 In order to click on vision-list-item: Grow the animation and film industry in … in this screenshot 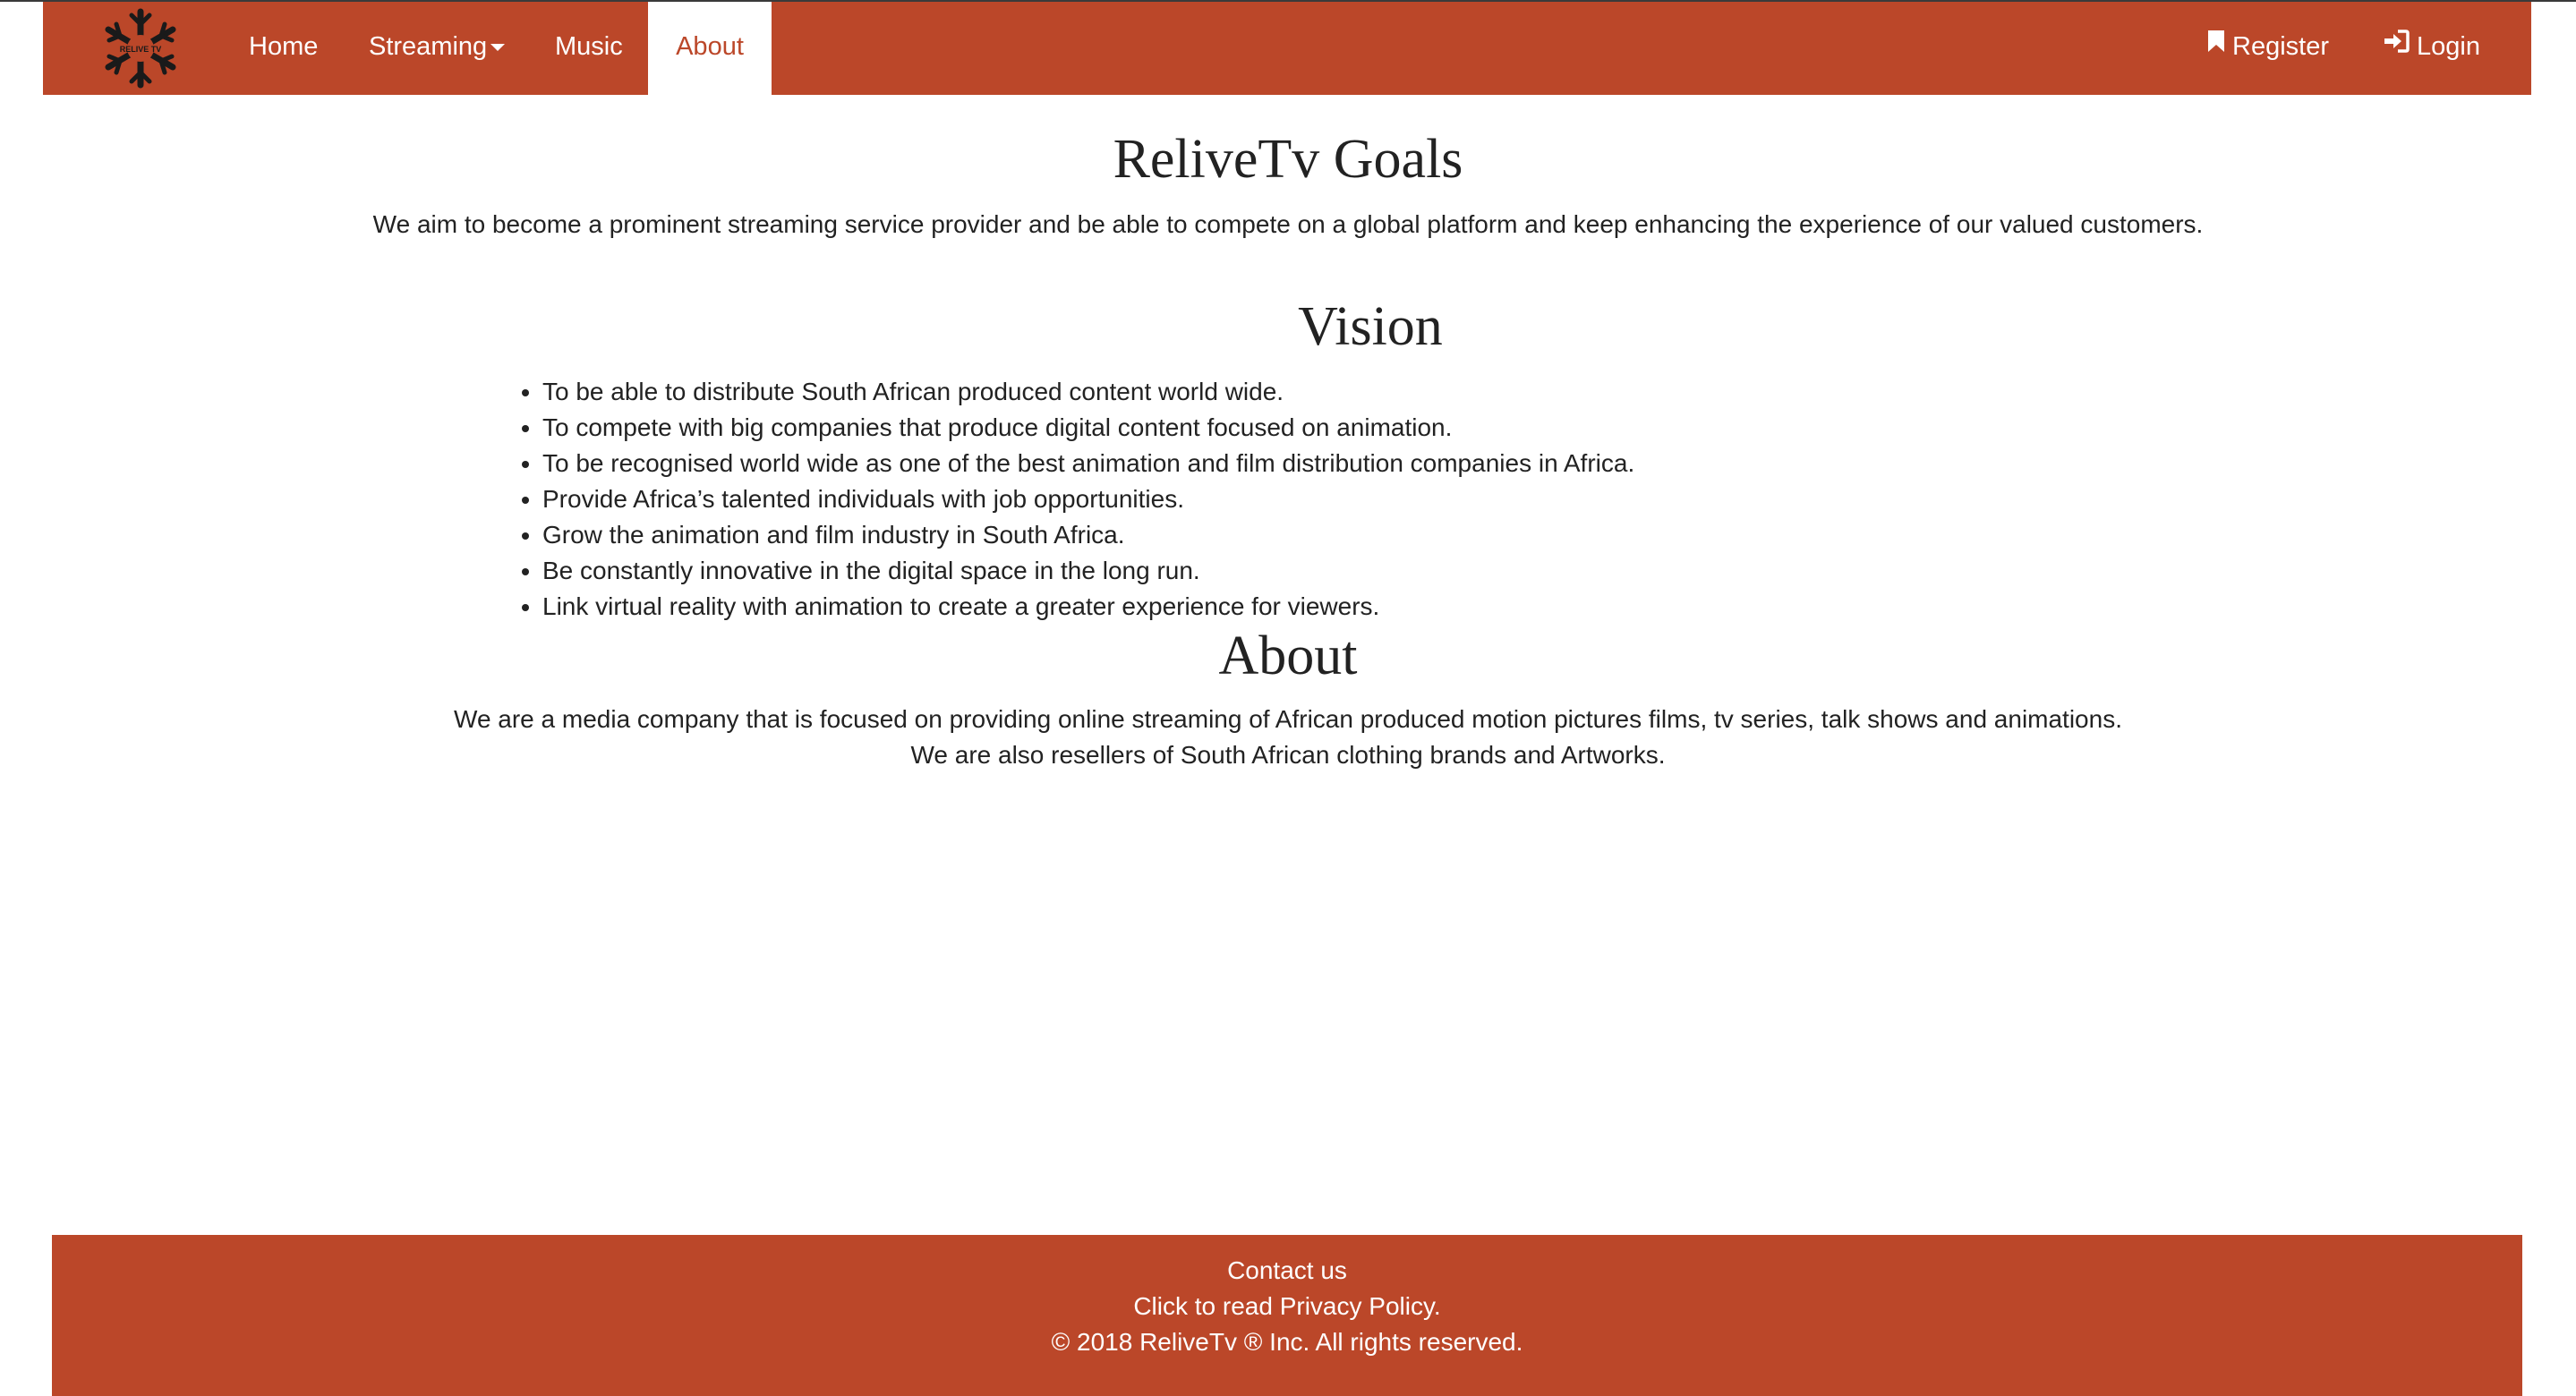, I will do `click(1088, 535)`.